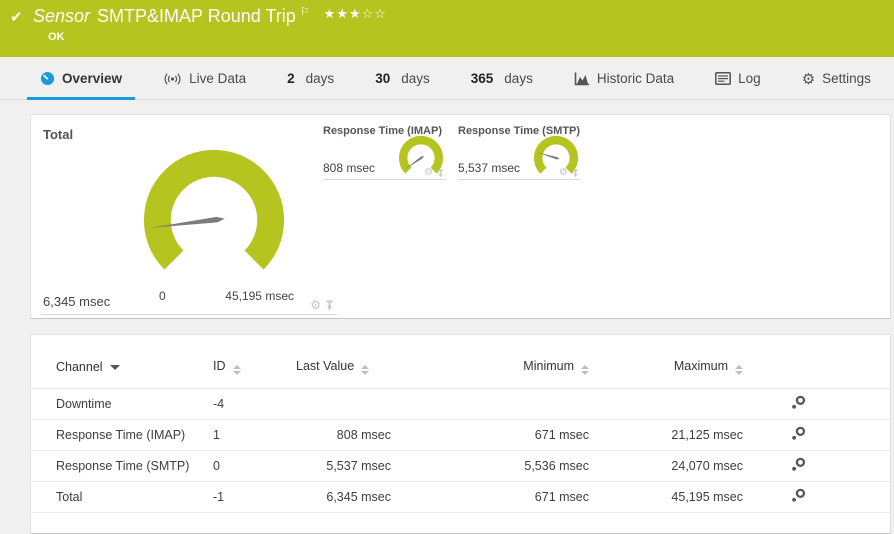 The image size is (894, 534). I want to click on sort-desc-icon, so click(114, 367).